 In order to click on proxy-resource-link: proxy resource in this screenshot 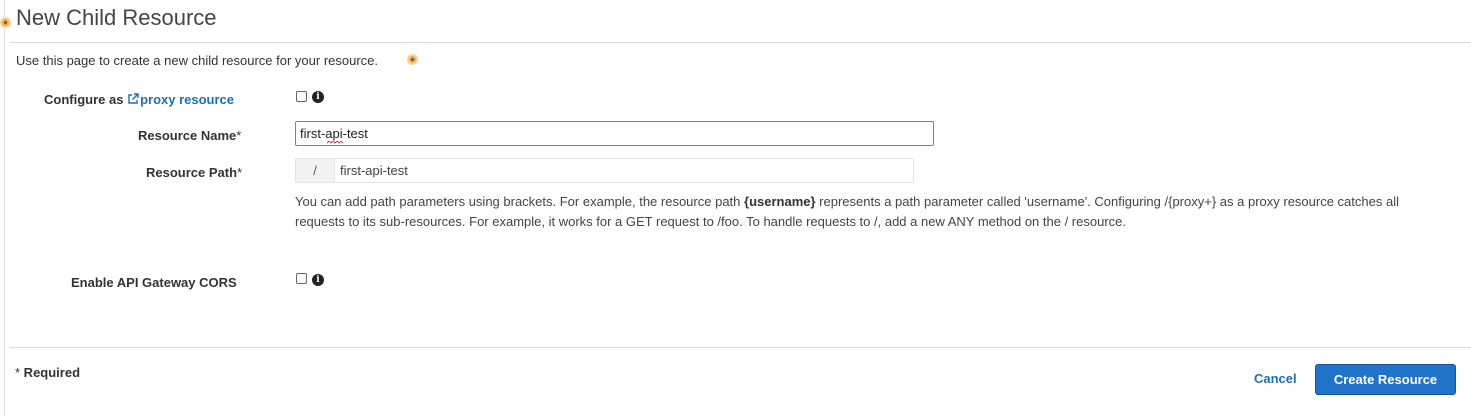, I will do `click(180, 99)`.